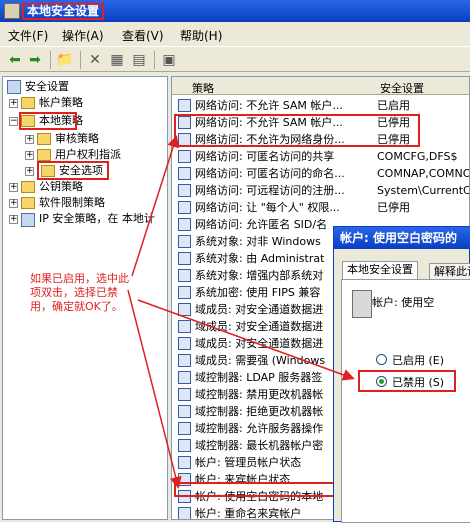 The width and height of the screenshot is (470, 523). What do you see at coordinates (97, 219) in the screenshot?
I see `tree-node-ip-security: IP 安全策略，在 本地计` at bounding box center [97, 219].